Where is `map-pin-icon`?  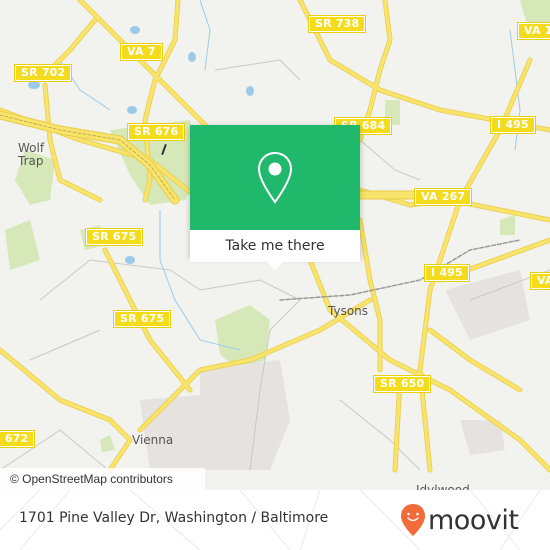
map-pin-icon is located at coordinates (275, 177).